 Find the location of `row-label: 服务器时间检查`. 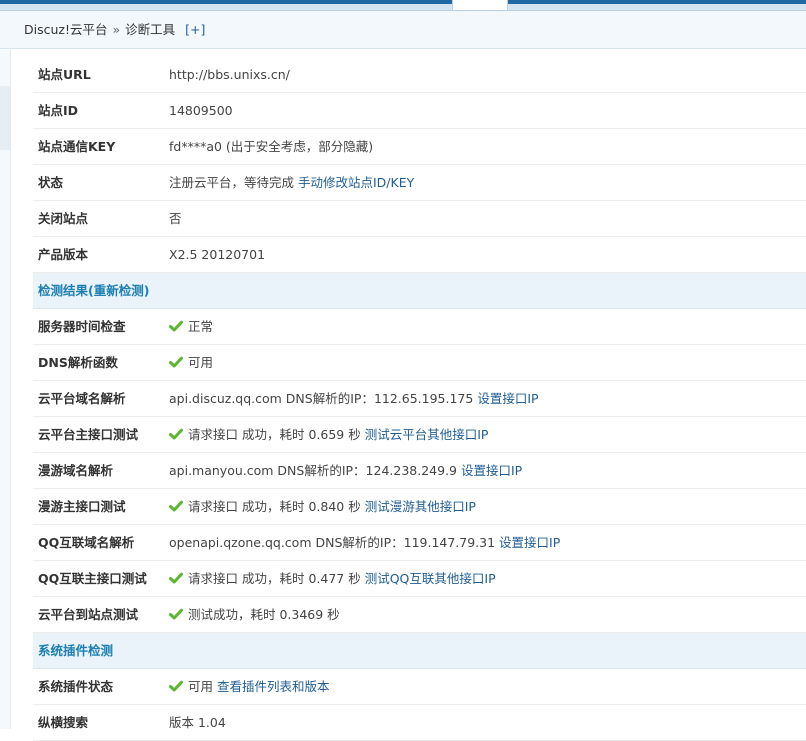

row-label: 服务器时间检查 is located at coordinates (82, 326).